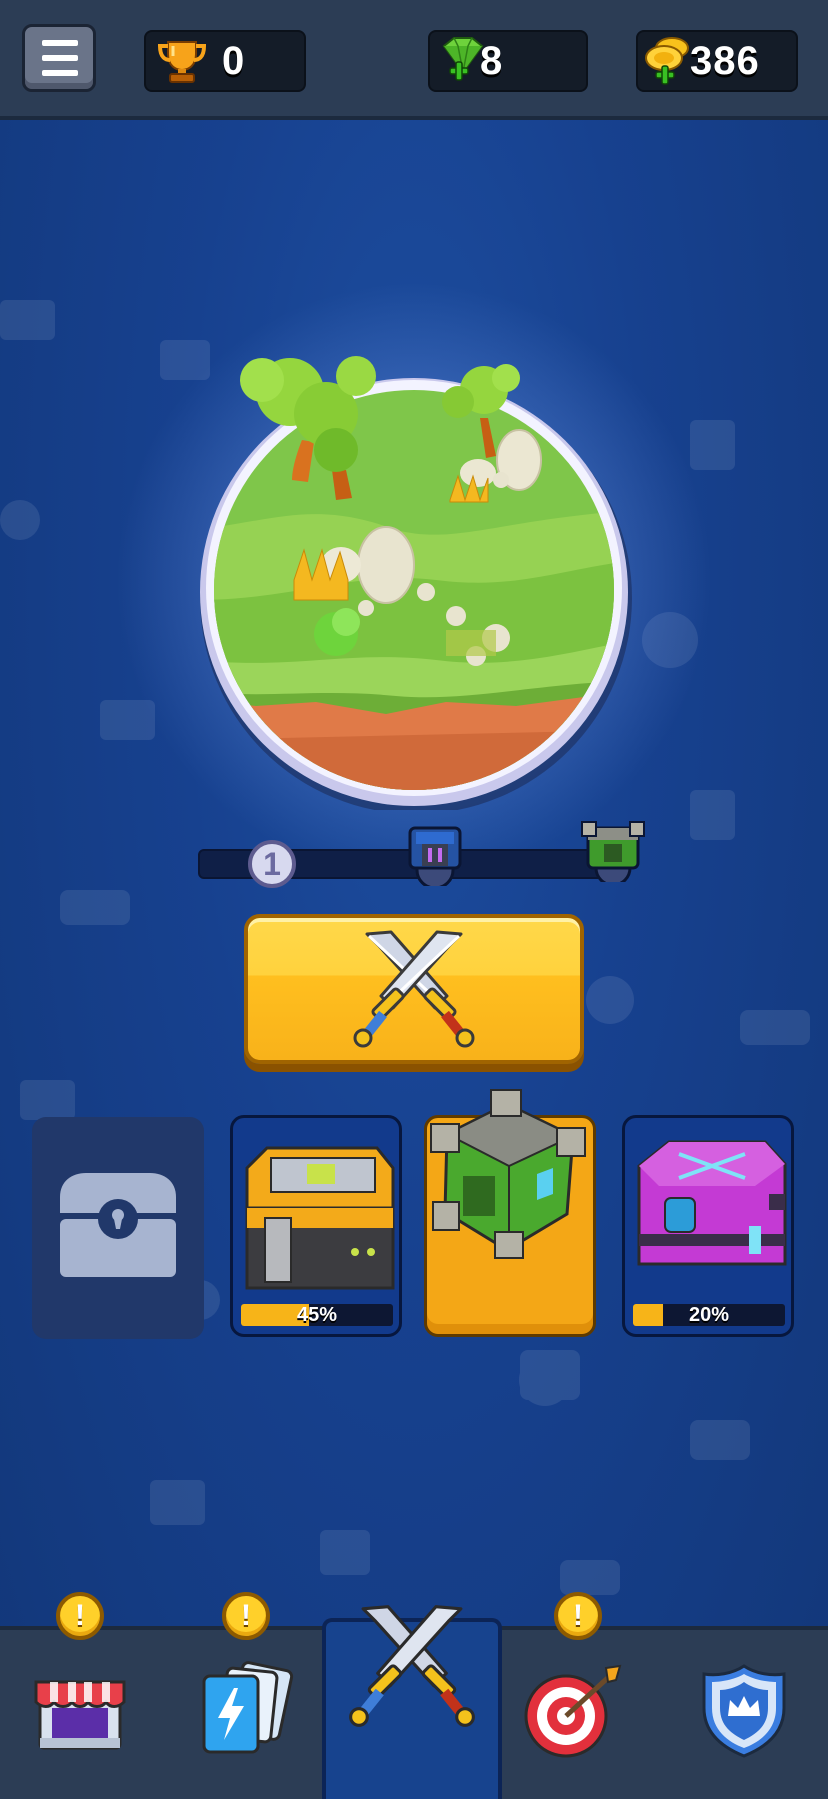  What do you see at coordinates (578, 1616) in the screenshot?
I see `missions-alert-badge: !` at bounding box center [578, 1616].